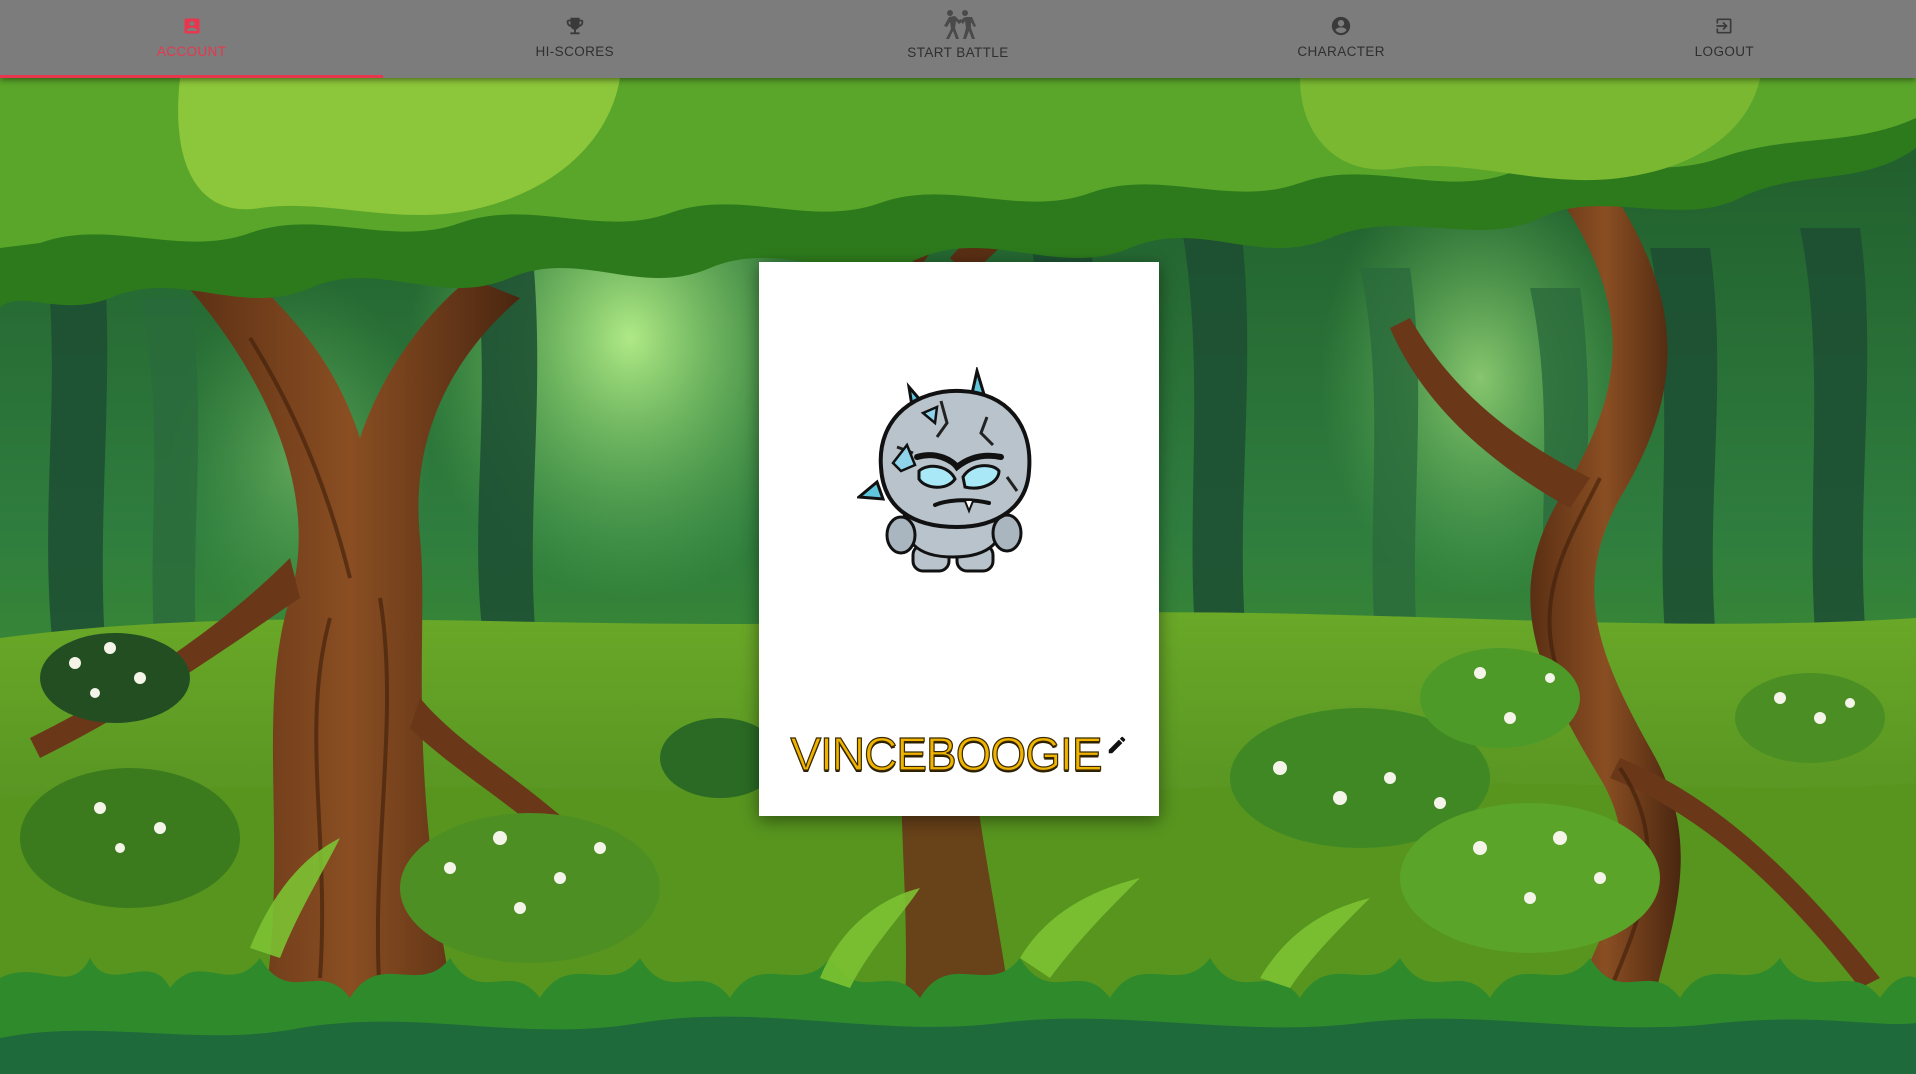 Image resolution: width=1916 pixels, height=1074 pixels. I want to click on tab-hi-scores-label: HI-SCORES, so click(575, 51).